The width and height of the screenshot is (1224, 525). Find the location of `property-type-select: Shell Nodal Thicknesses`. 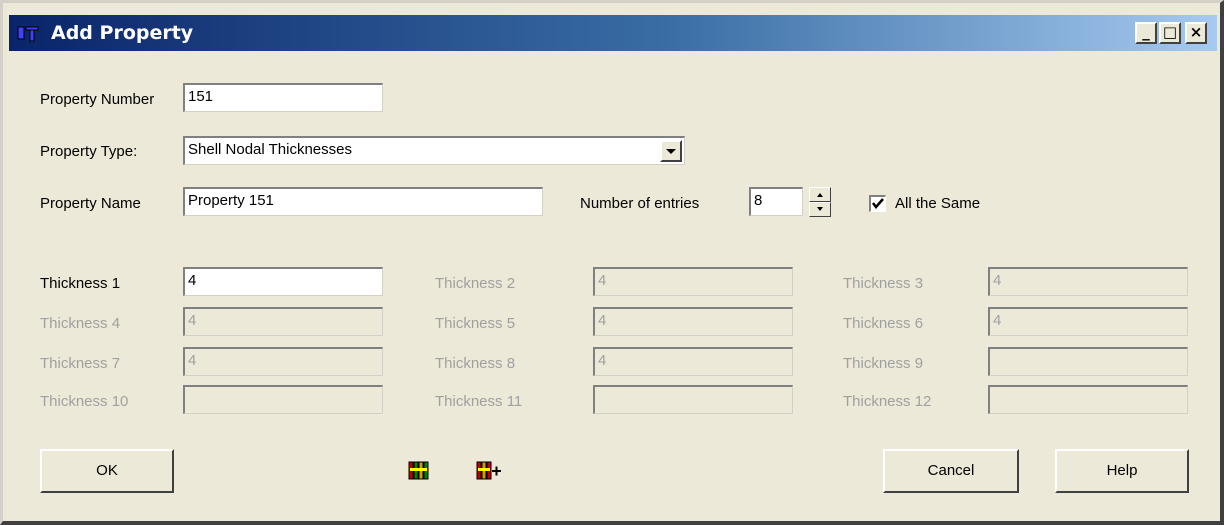

property-type-select: Shell Nodal Thicknesses is located at coordinates (434, 150).